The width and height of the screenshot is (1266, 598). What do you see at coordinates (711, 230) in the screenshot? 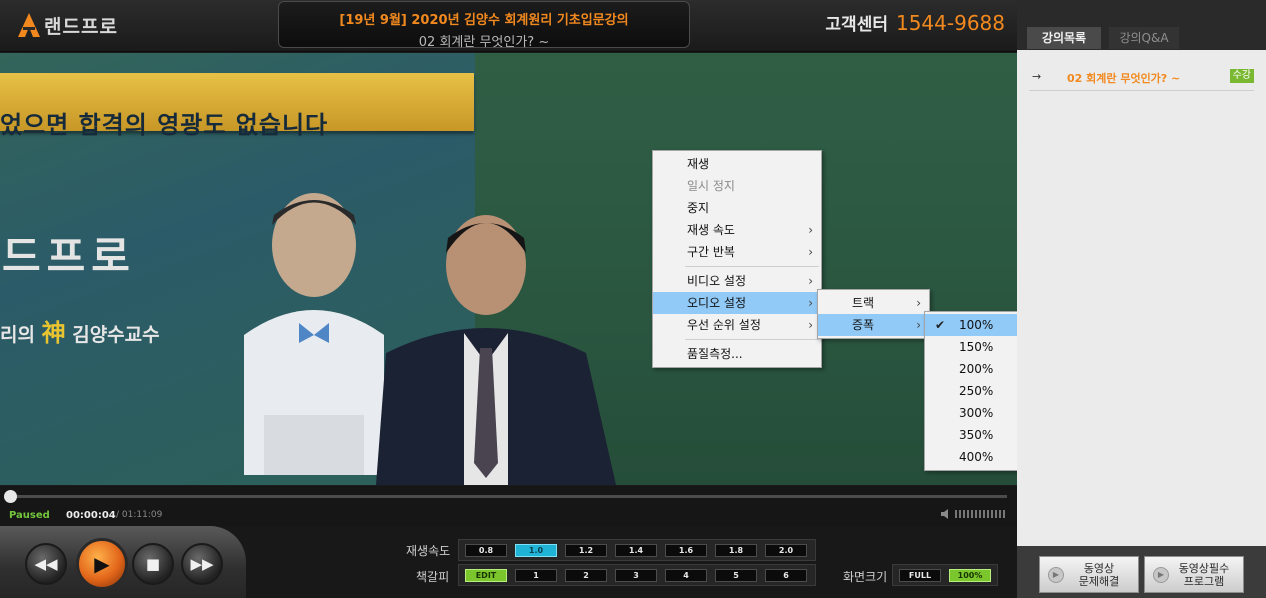
I see `menu-item-label: 재생 속도` at bounding box center [711, 230].